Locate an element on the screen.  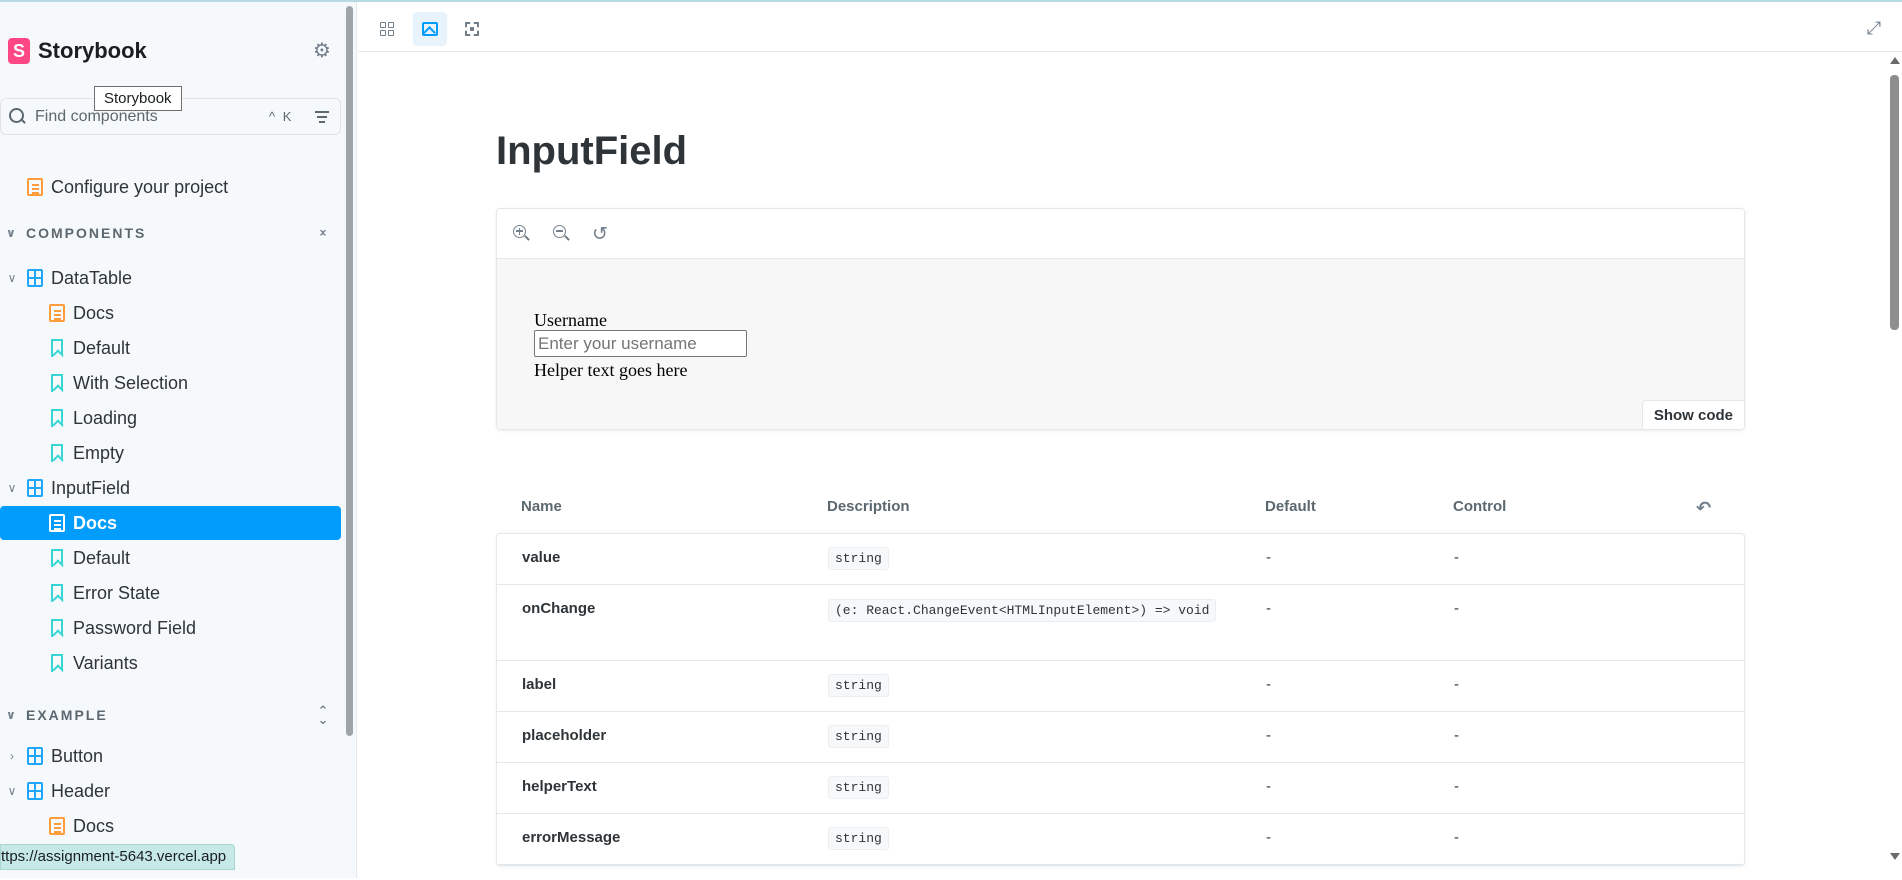
search-shortcut: ^ K is located at coordinates (281, 116).